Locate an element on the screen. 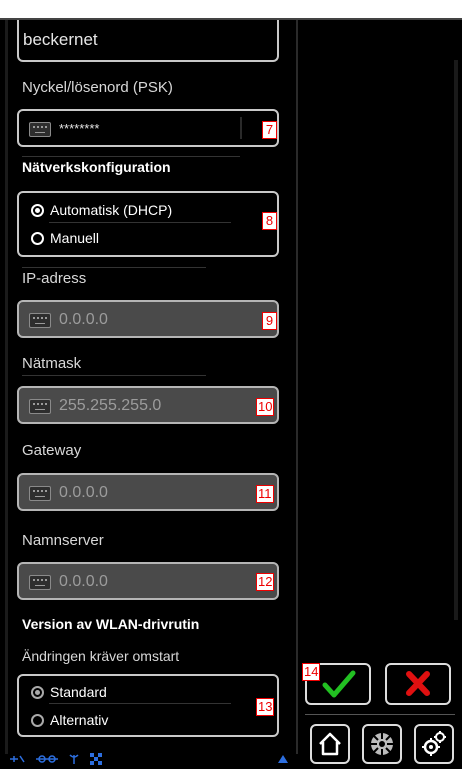  link-icon is located at coordinates (47, 759).